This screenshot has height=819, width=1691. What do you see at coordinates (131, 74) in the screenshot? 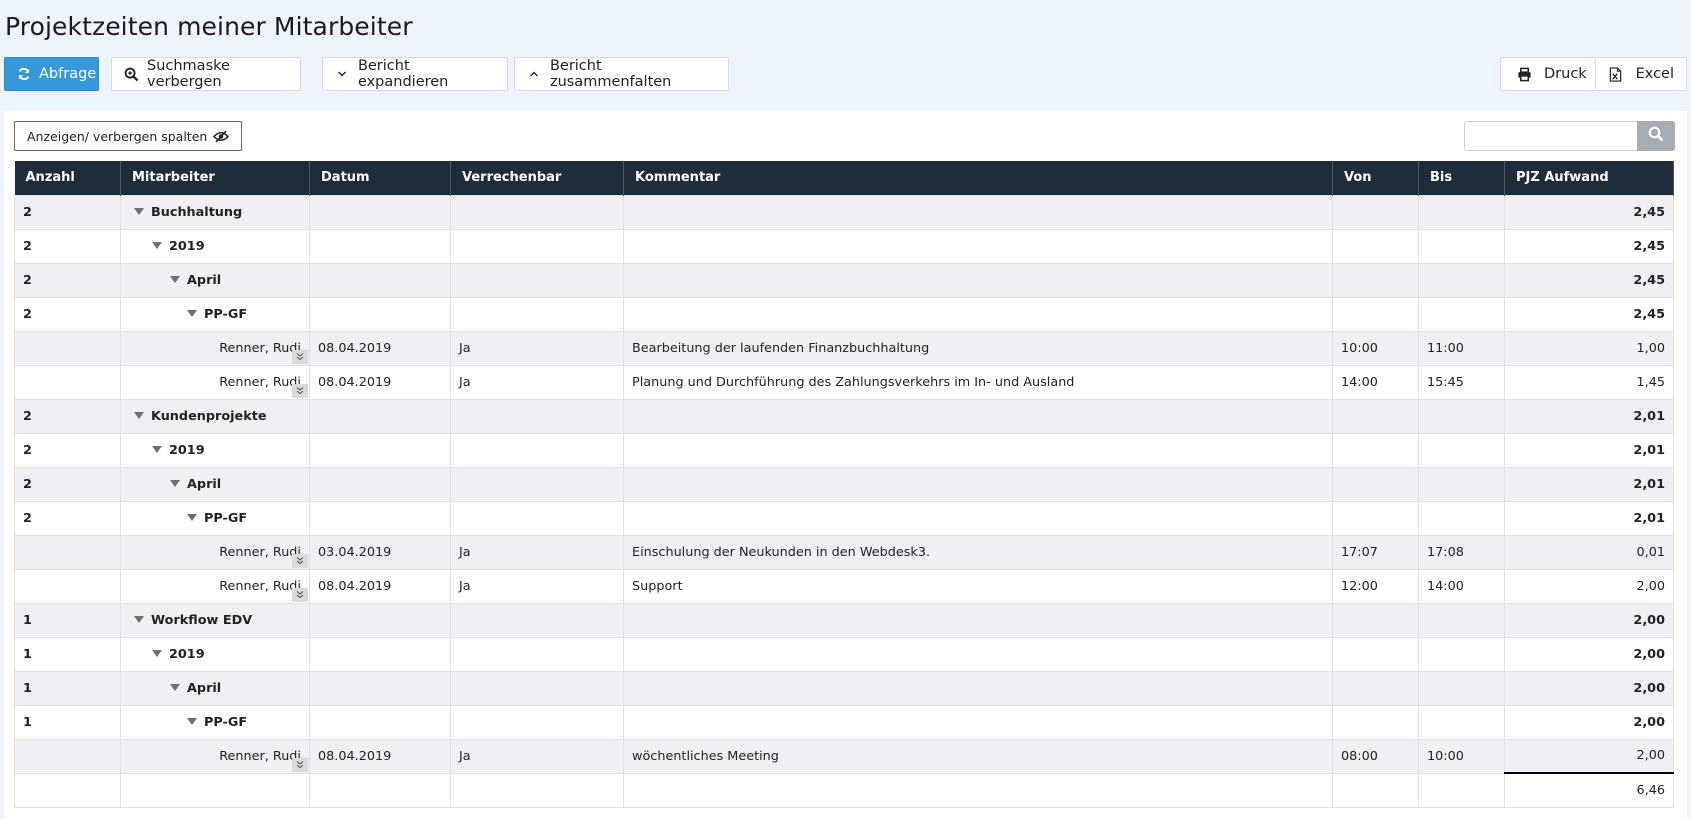
I see `zoom-search-icon` at bounding box center [131, 74].